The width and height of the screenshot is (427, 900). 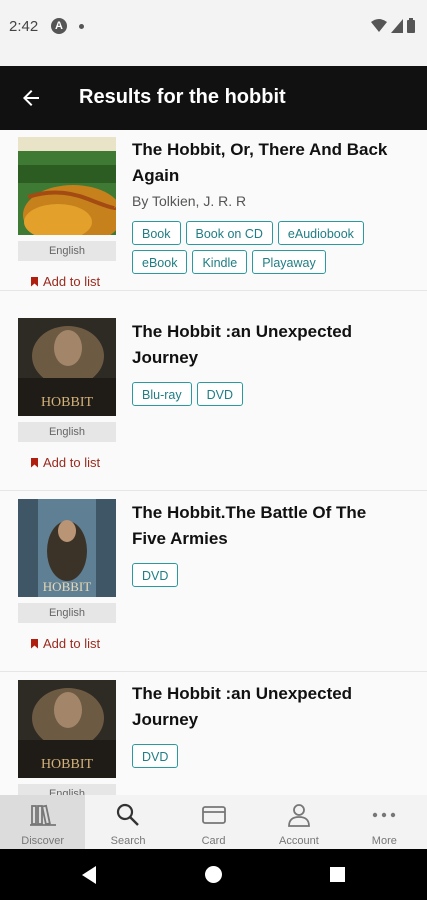 I want to click on nav-discover-label: Discover, so click(x=43, y=841).